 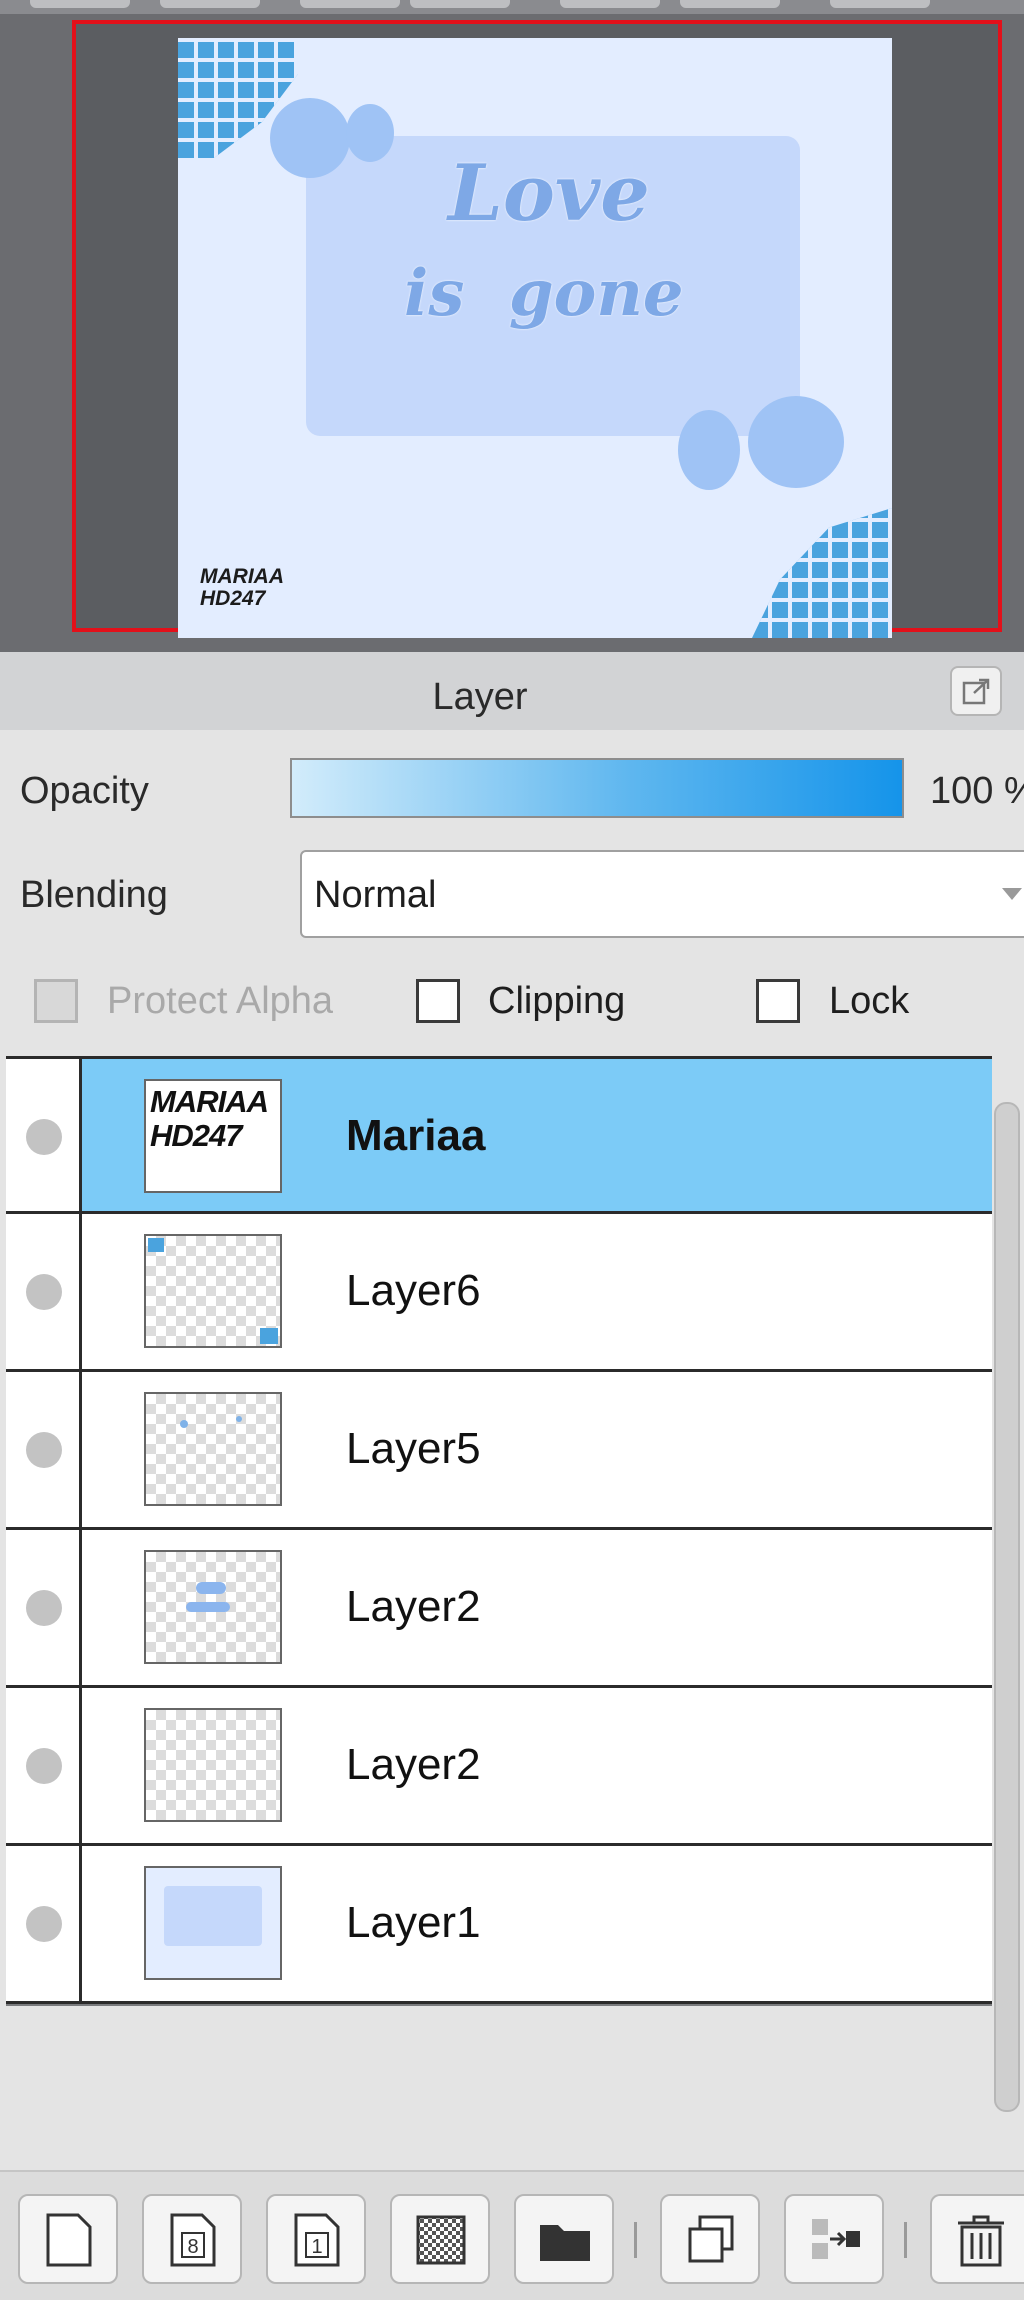 What do you see at coordinates (565, 2243) in the screenshot?
I see `new-folder-icon` at bounding box center [565, 2243].